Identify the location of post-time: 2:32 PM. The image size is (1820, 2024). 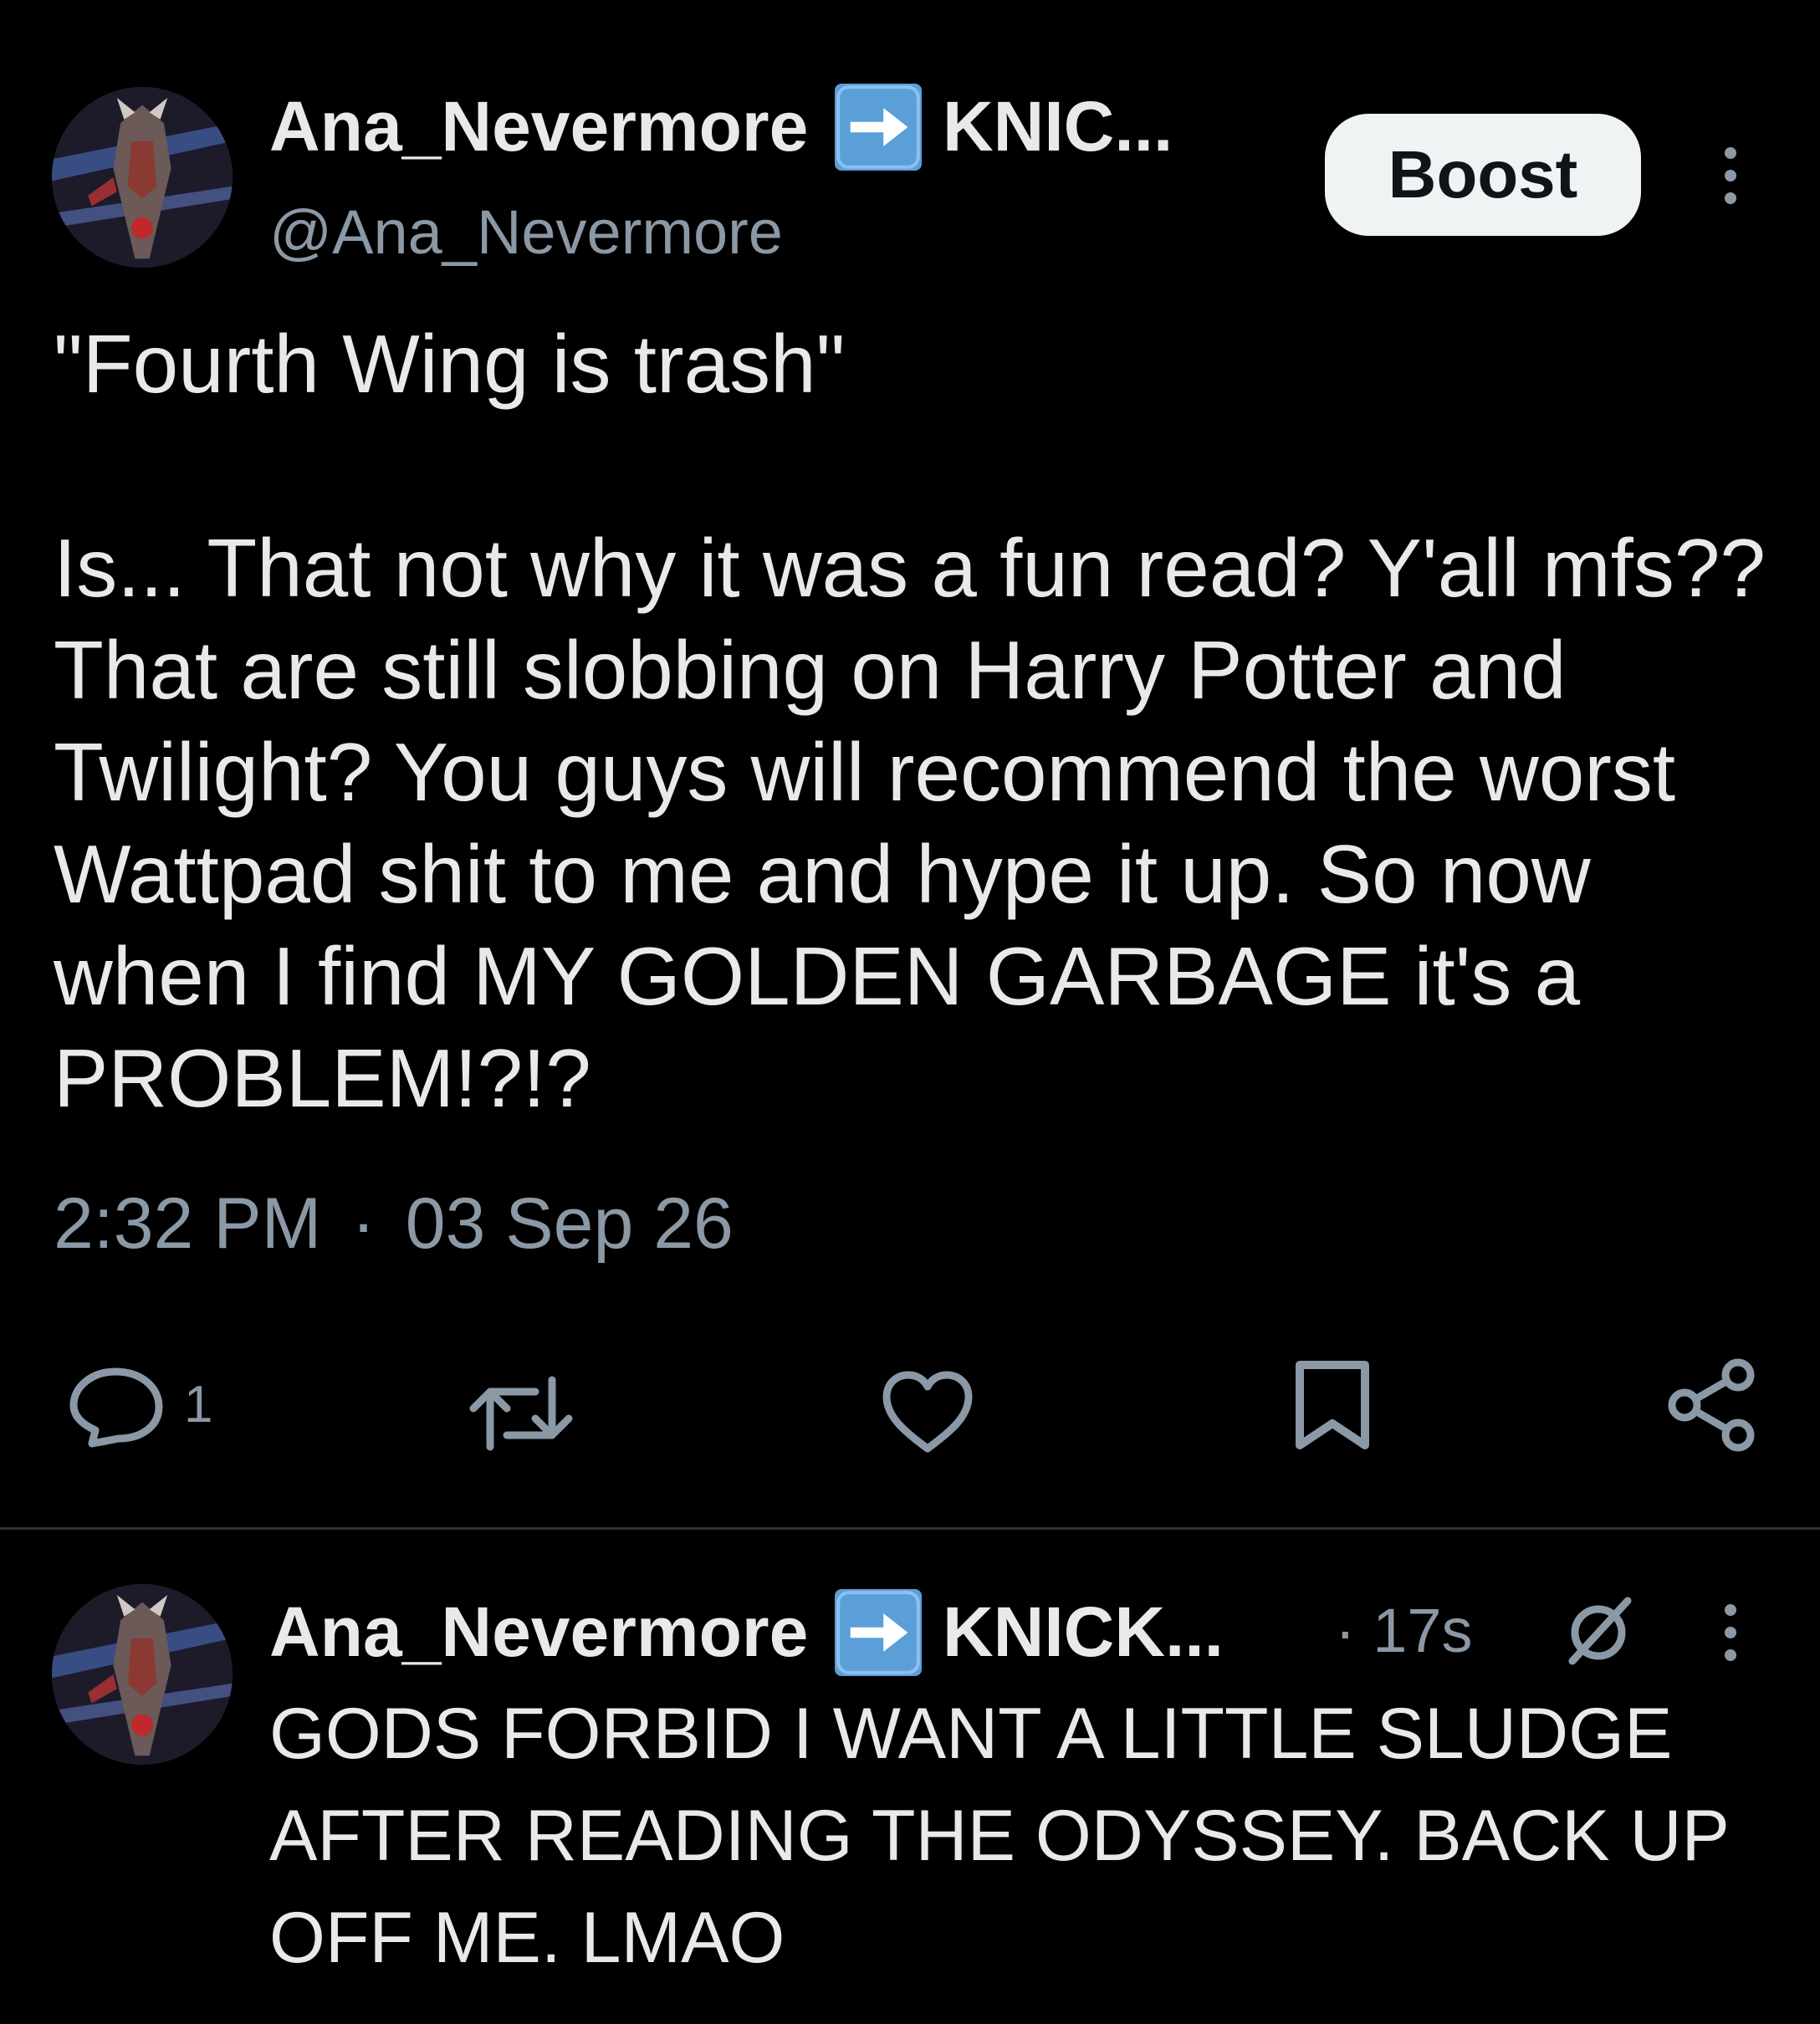
(188, 1223).